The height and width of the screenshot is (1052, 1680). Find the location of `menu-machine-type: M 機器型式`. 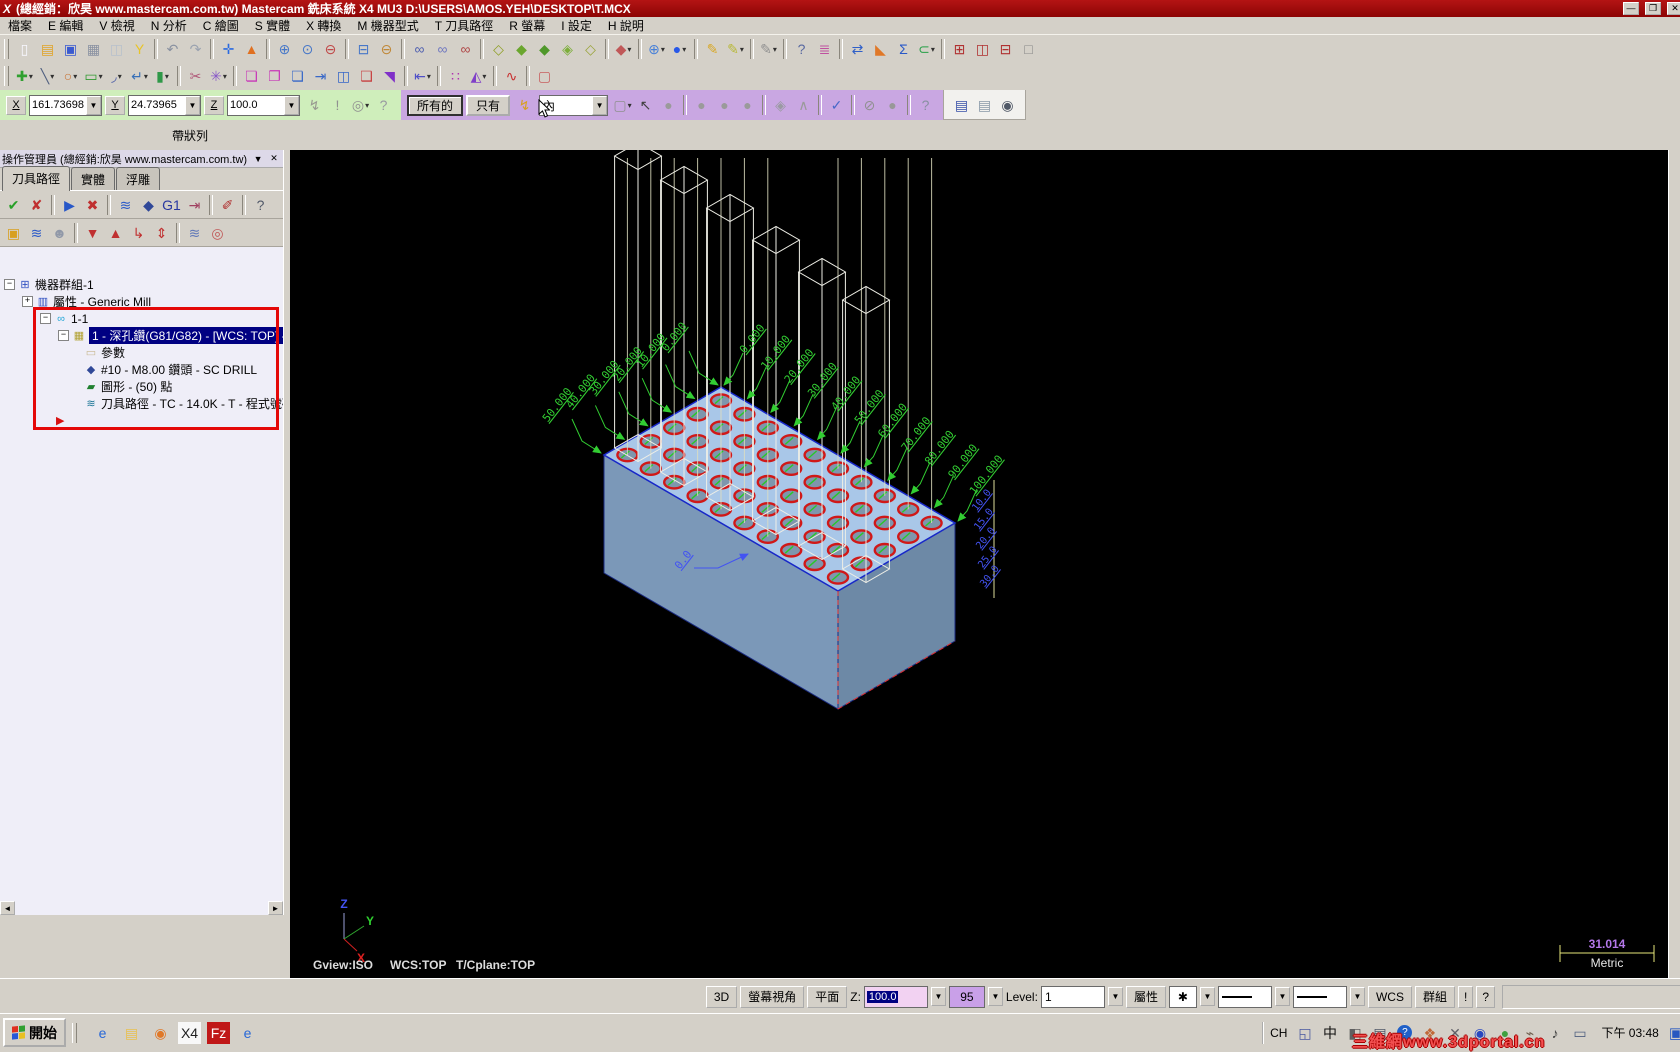

menu-machine-type: M 機器型式 is located at coordinates (387, 25).